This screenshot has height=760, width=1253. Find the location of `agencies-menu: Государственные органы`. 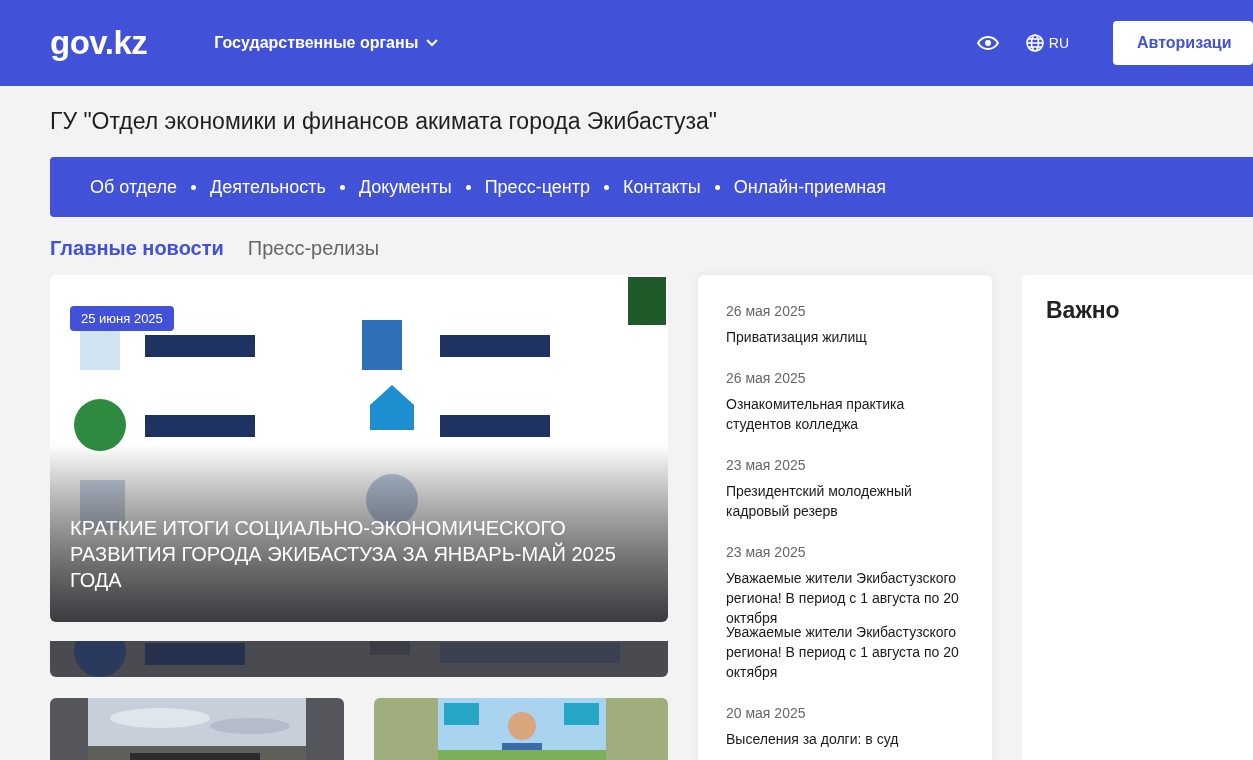

agencies-menu: Государственные органы is located at coordinates (326, 43).